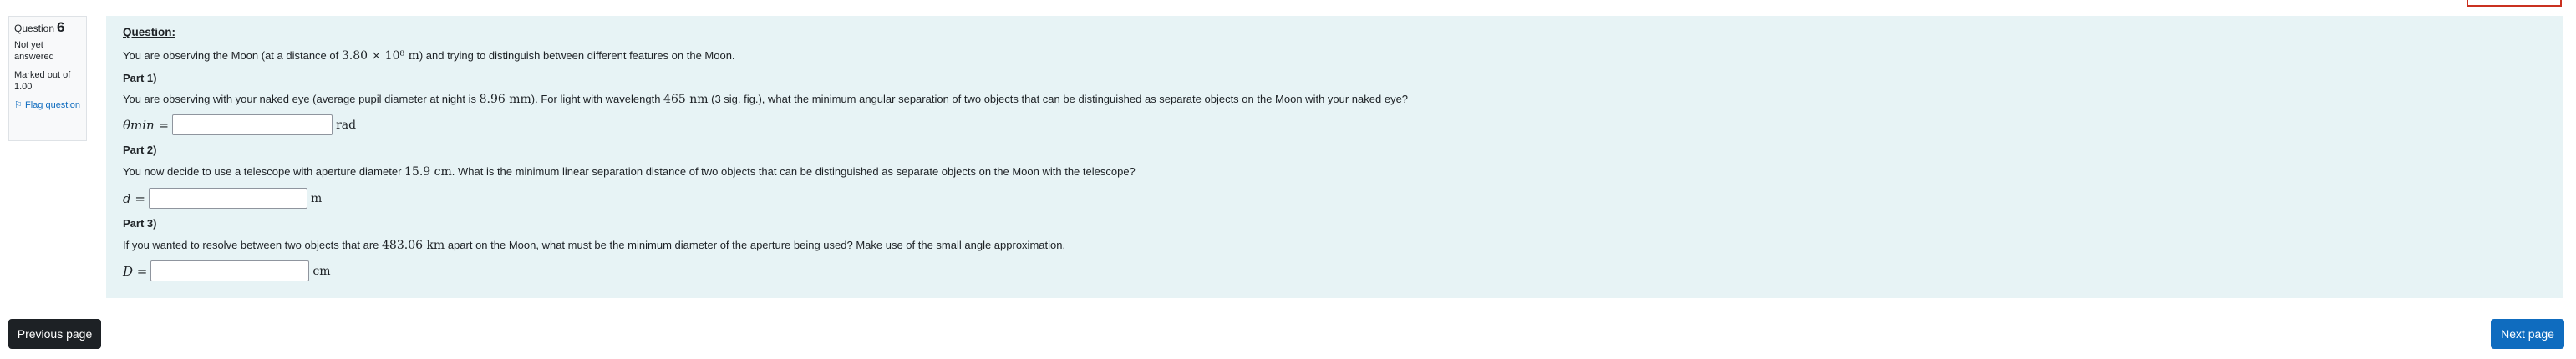 The image size is (2576, 359). What do you see at coordinates (134, 198) in the screenshot?
I see `part2-label: d =` at bounding box center [134, 198].